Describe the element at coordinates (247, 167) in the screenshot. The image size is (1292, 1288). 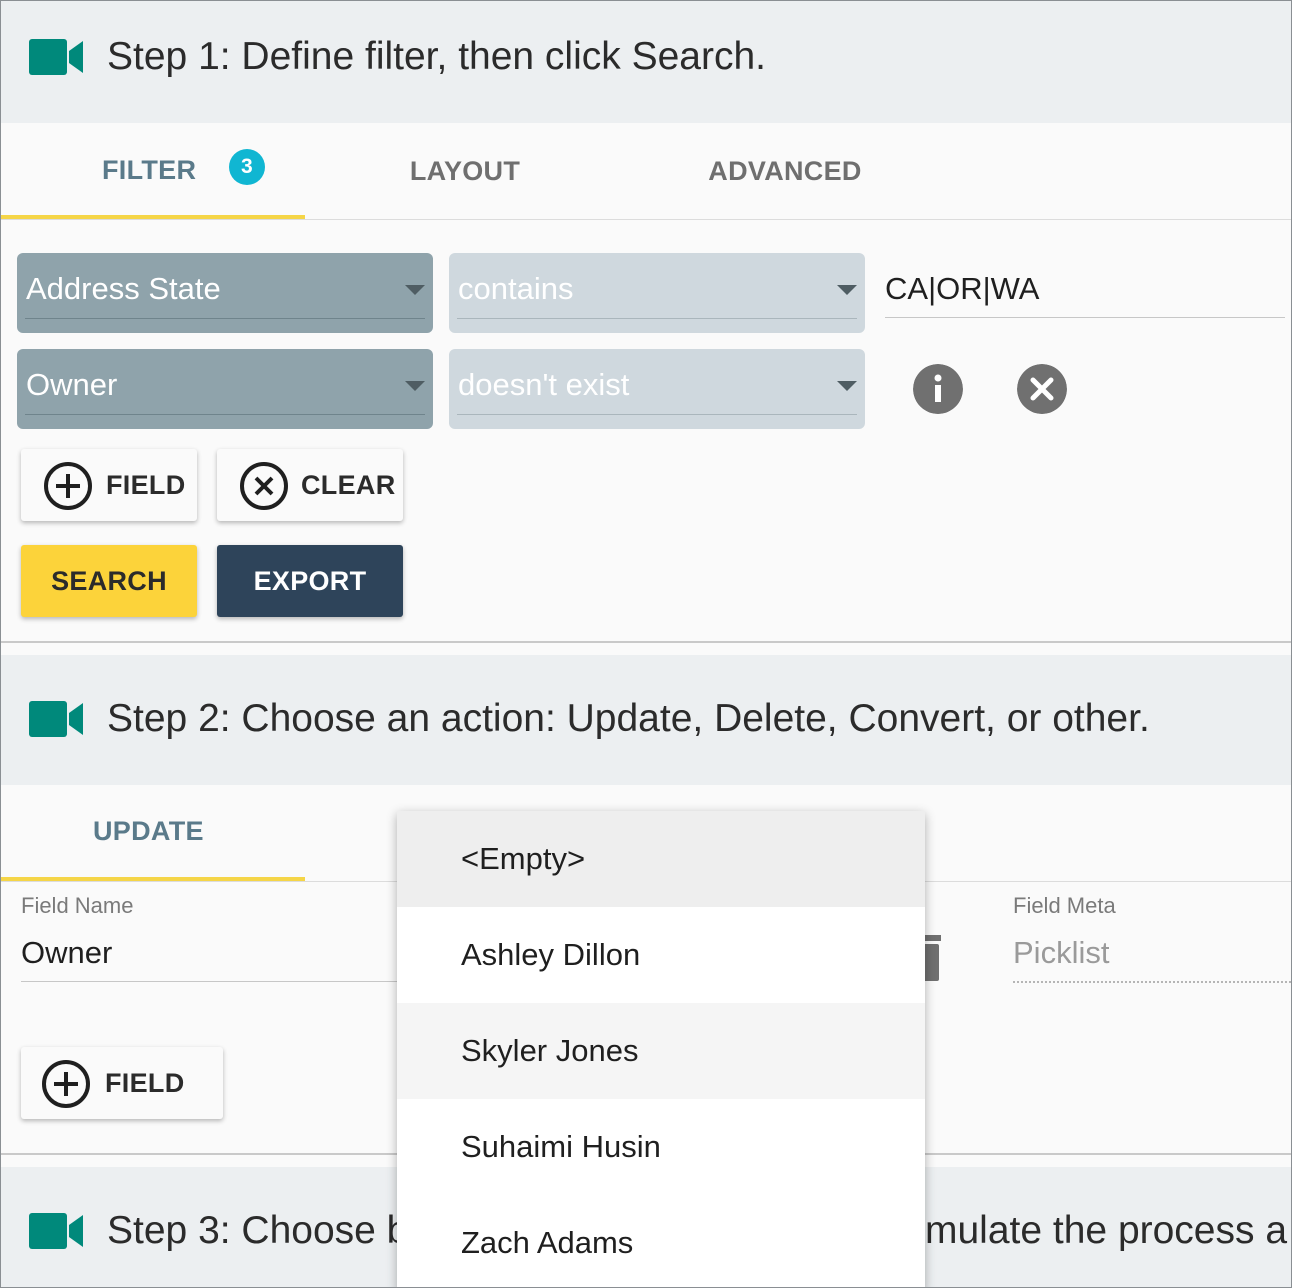
I see `filter-count-badge: 3` at that location.